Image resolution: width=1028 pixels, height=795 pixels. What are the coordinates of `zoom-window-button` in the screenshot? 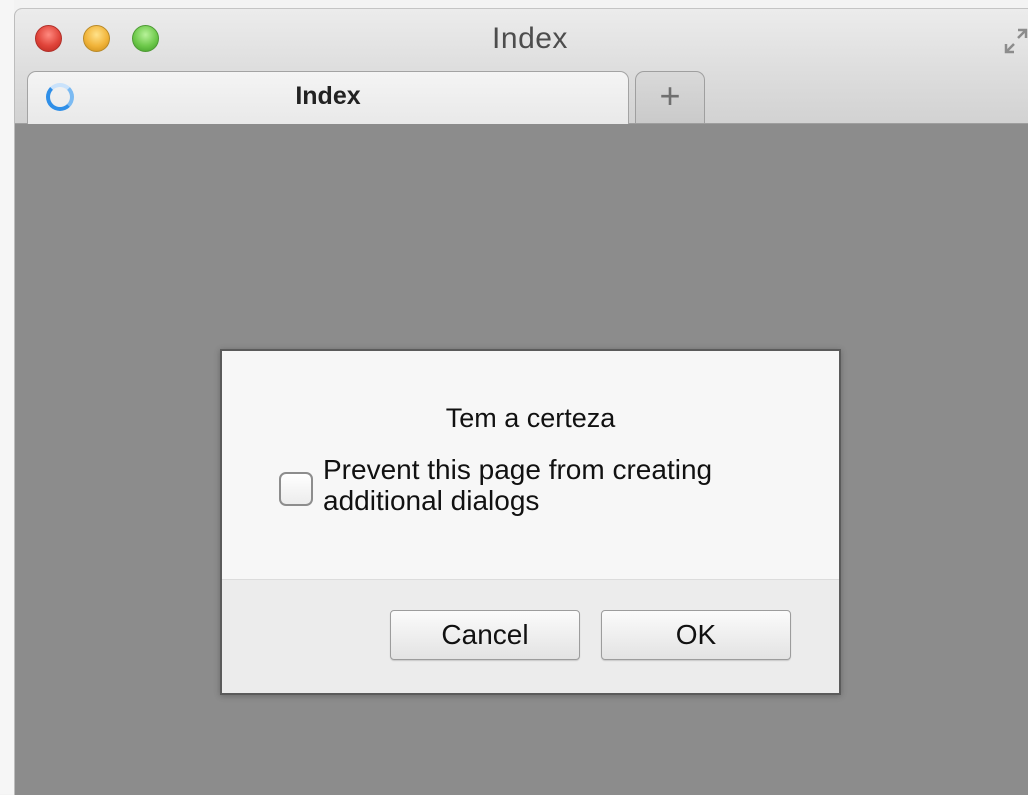 It's located at (145, 38).